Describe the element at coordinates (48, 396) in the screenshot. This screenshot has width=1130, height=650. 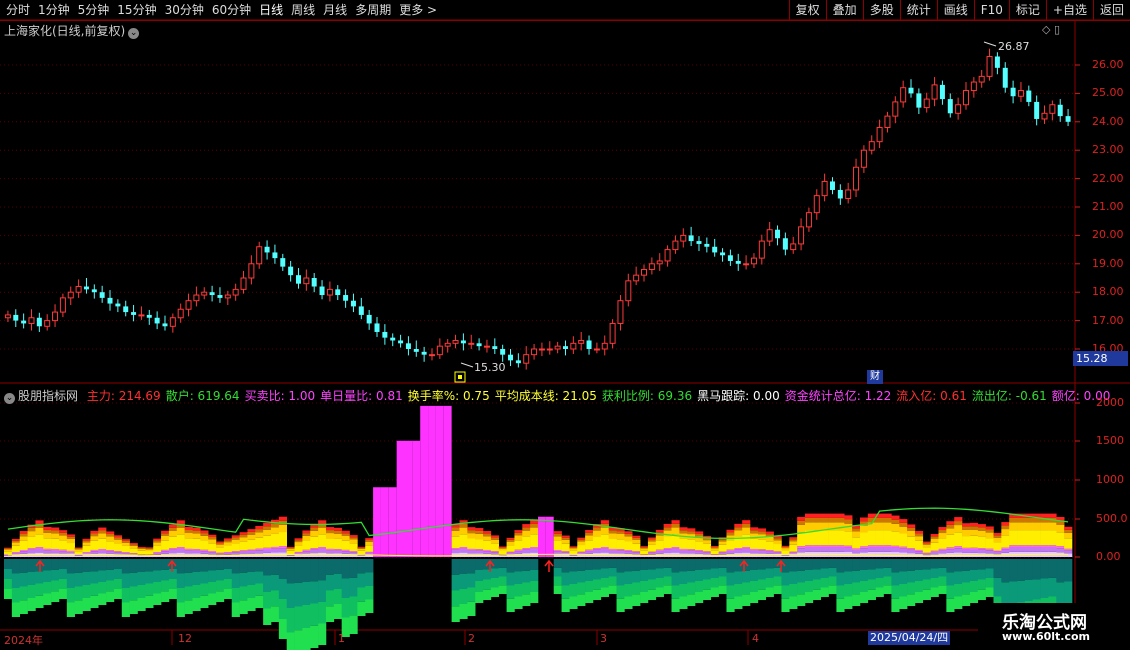
I see `indicator-name: 股朋指标网` at that location.